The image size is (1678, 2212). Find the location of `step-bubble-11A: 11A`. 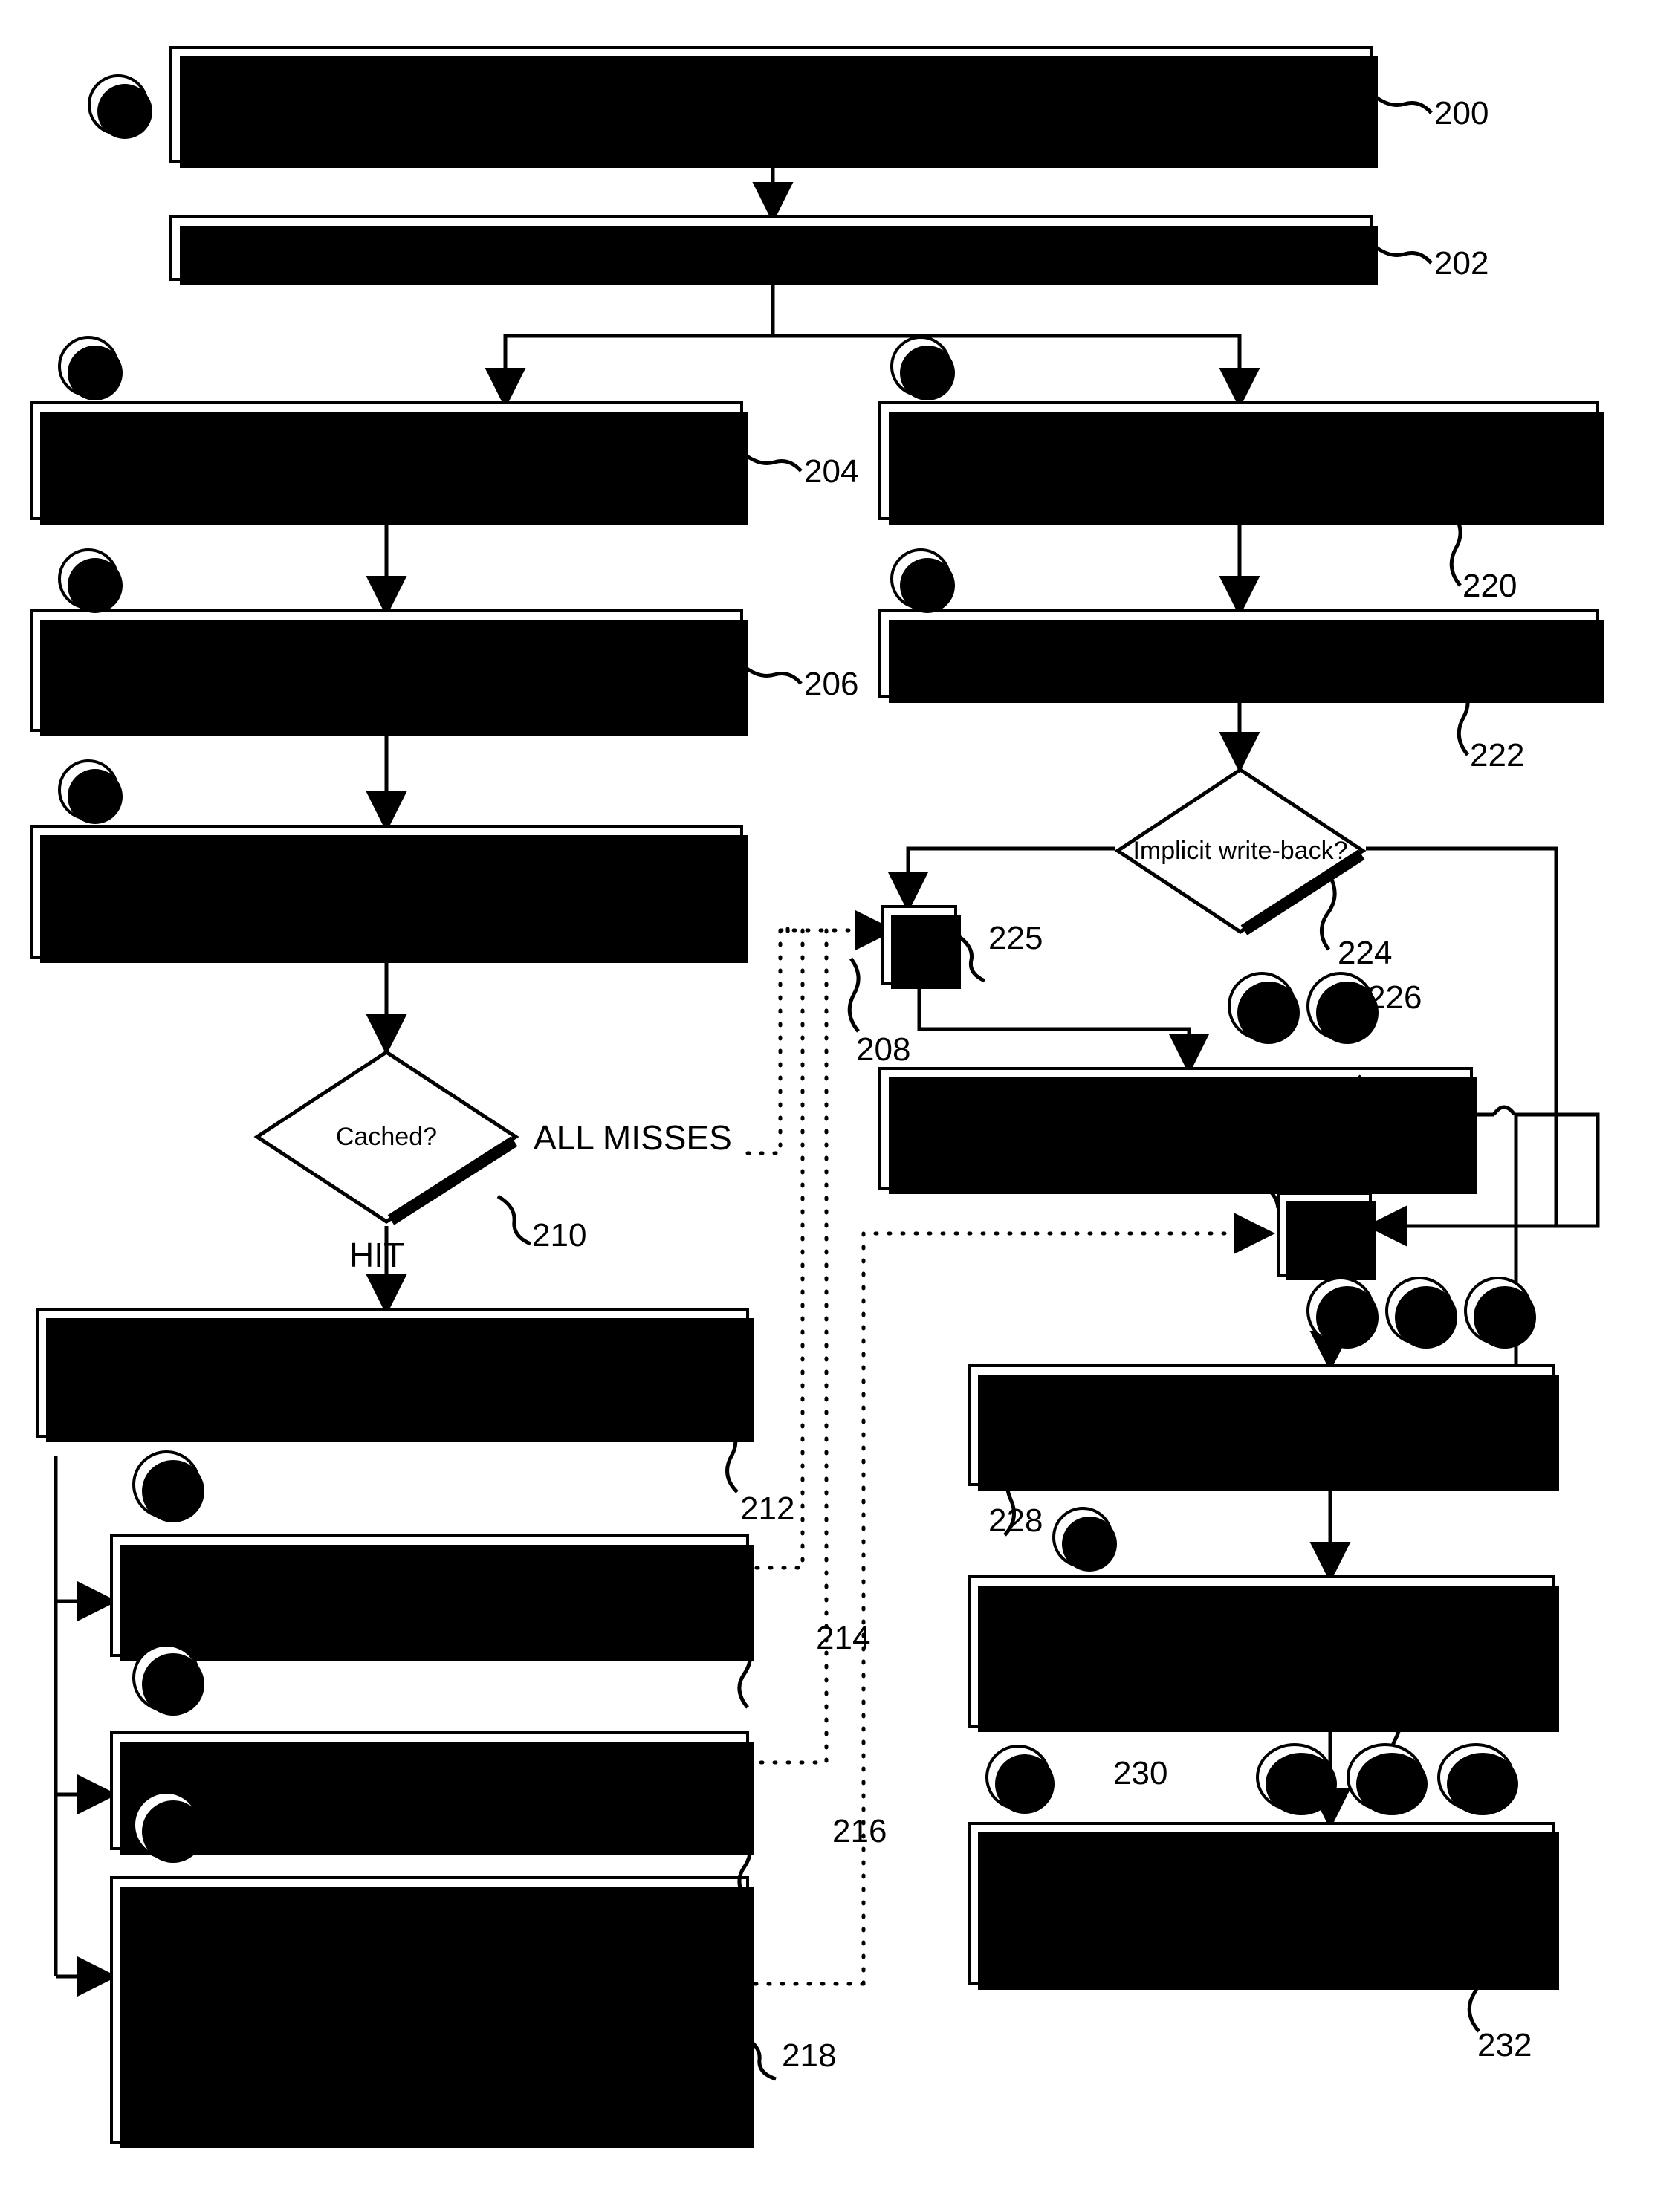

step-bubble-11A: 11A is located at coordinates (1296, 1779).